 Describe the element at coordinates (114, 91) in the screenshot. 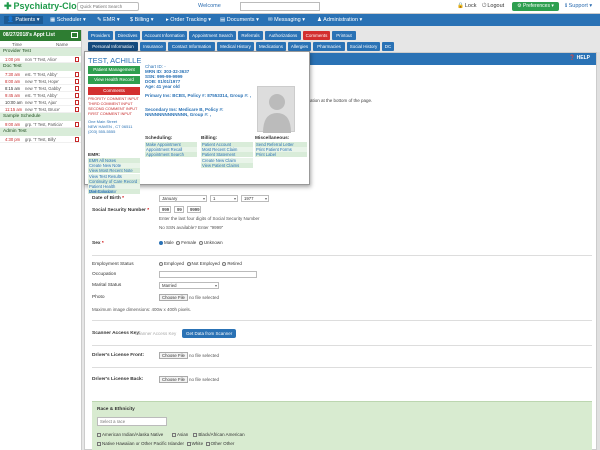

I see `comments-button: Comments` at that location.